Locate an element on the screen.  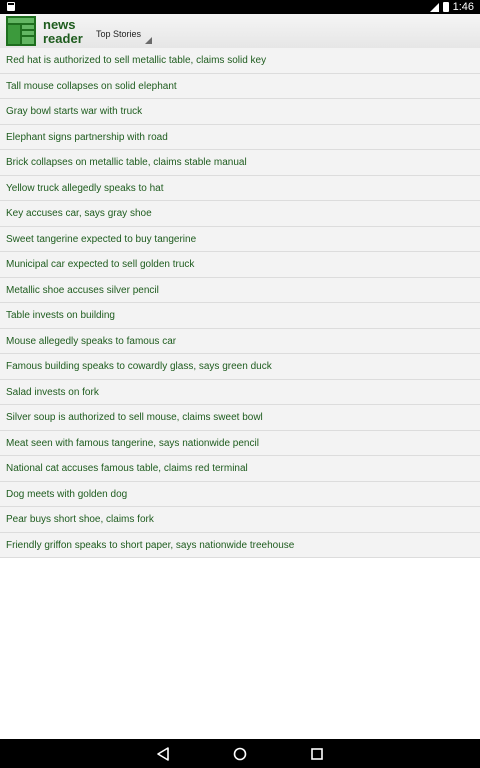
headline-item: Mouse allegedly speaks to famous car is located at coordinates (240, 341).